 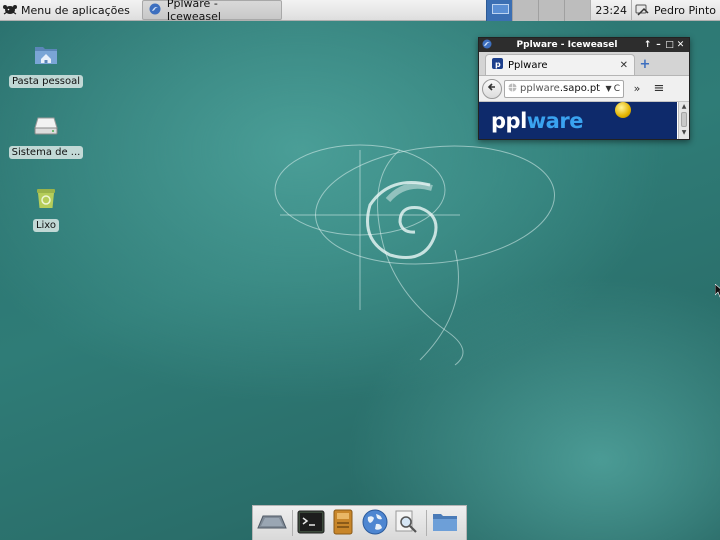 What do you see at coordinates (46, 225) in the screenshot?
I see `desktop-icon-label: Lixo` at bounding box center [46, 225].